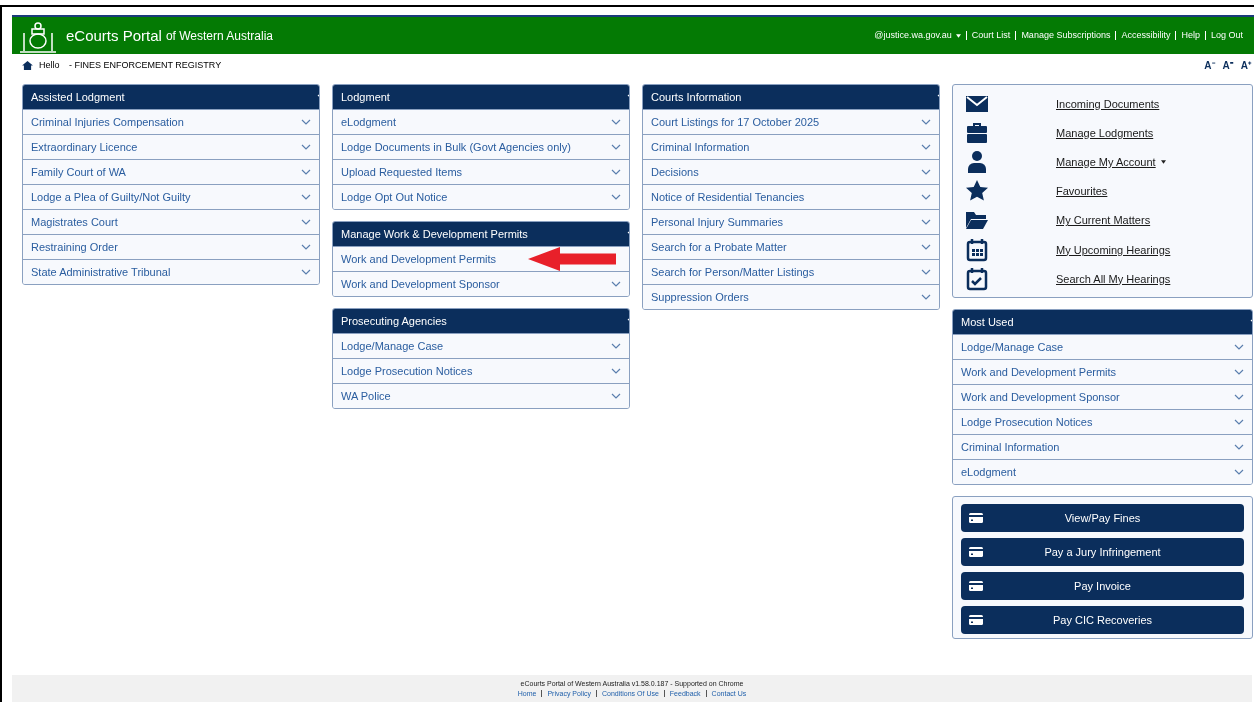 This screenshot has height=702, width=1254. What do you see at coordinates (1226, 35) in the screenshot?
I see `header-link: Log Out` at bounding box center [1226, 35].